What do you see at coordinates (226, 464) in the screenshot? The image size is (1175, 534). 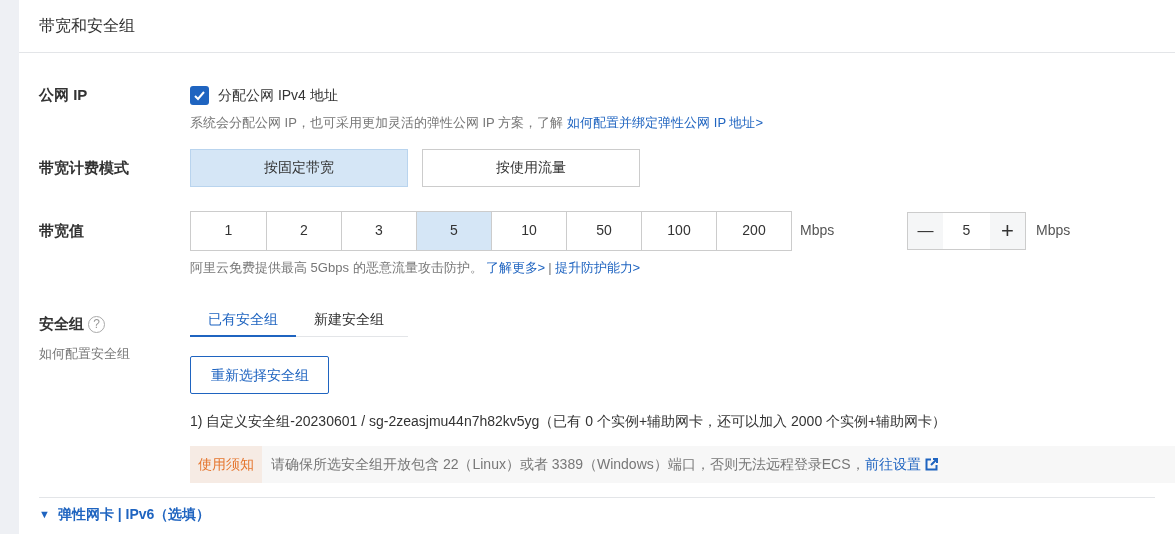 I see `notice-tag: 使用须知` at bounding box center [226, 464].